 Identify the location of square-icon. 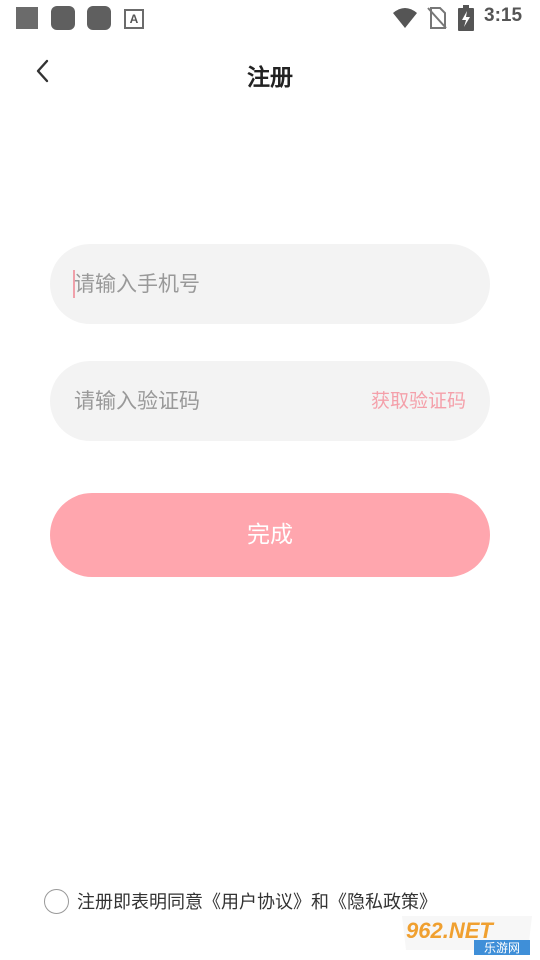
(27, 18).